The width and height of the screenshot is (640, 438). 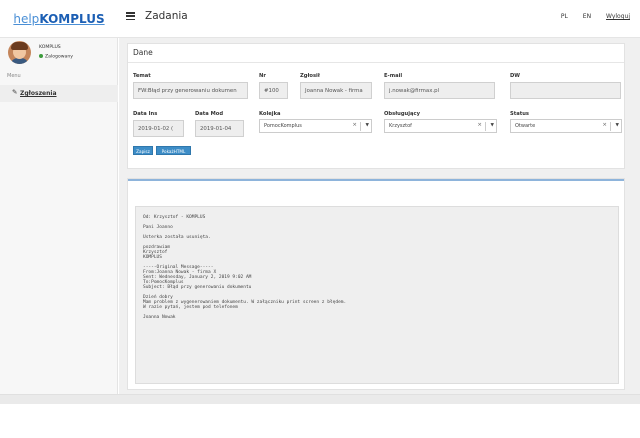 I want to click on data-ins-label: Data Ins, so click(x=145, y=114).